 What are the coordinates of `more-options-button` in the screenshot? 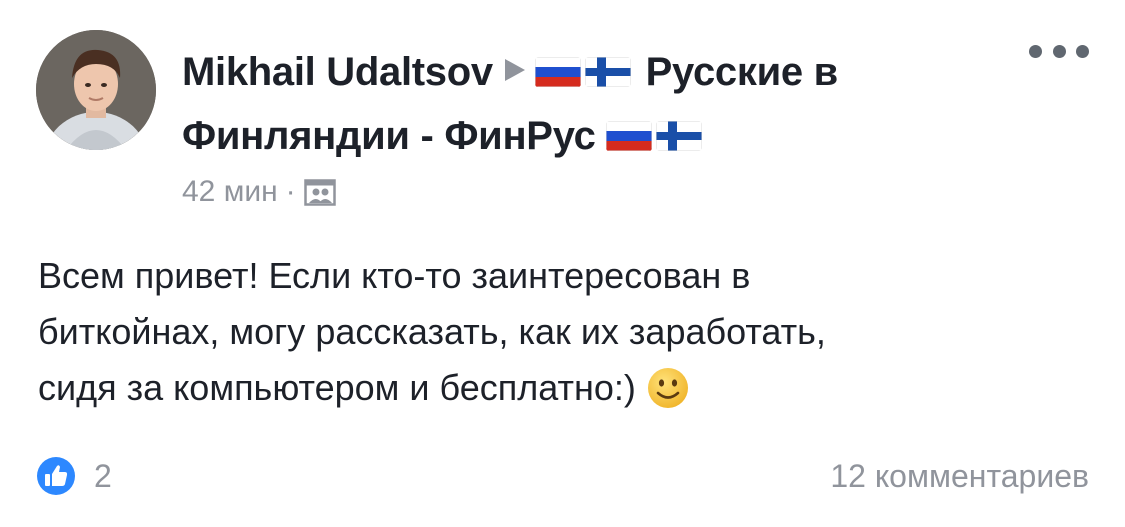 It's located at (1059, 51).